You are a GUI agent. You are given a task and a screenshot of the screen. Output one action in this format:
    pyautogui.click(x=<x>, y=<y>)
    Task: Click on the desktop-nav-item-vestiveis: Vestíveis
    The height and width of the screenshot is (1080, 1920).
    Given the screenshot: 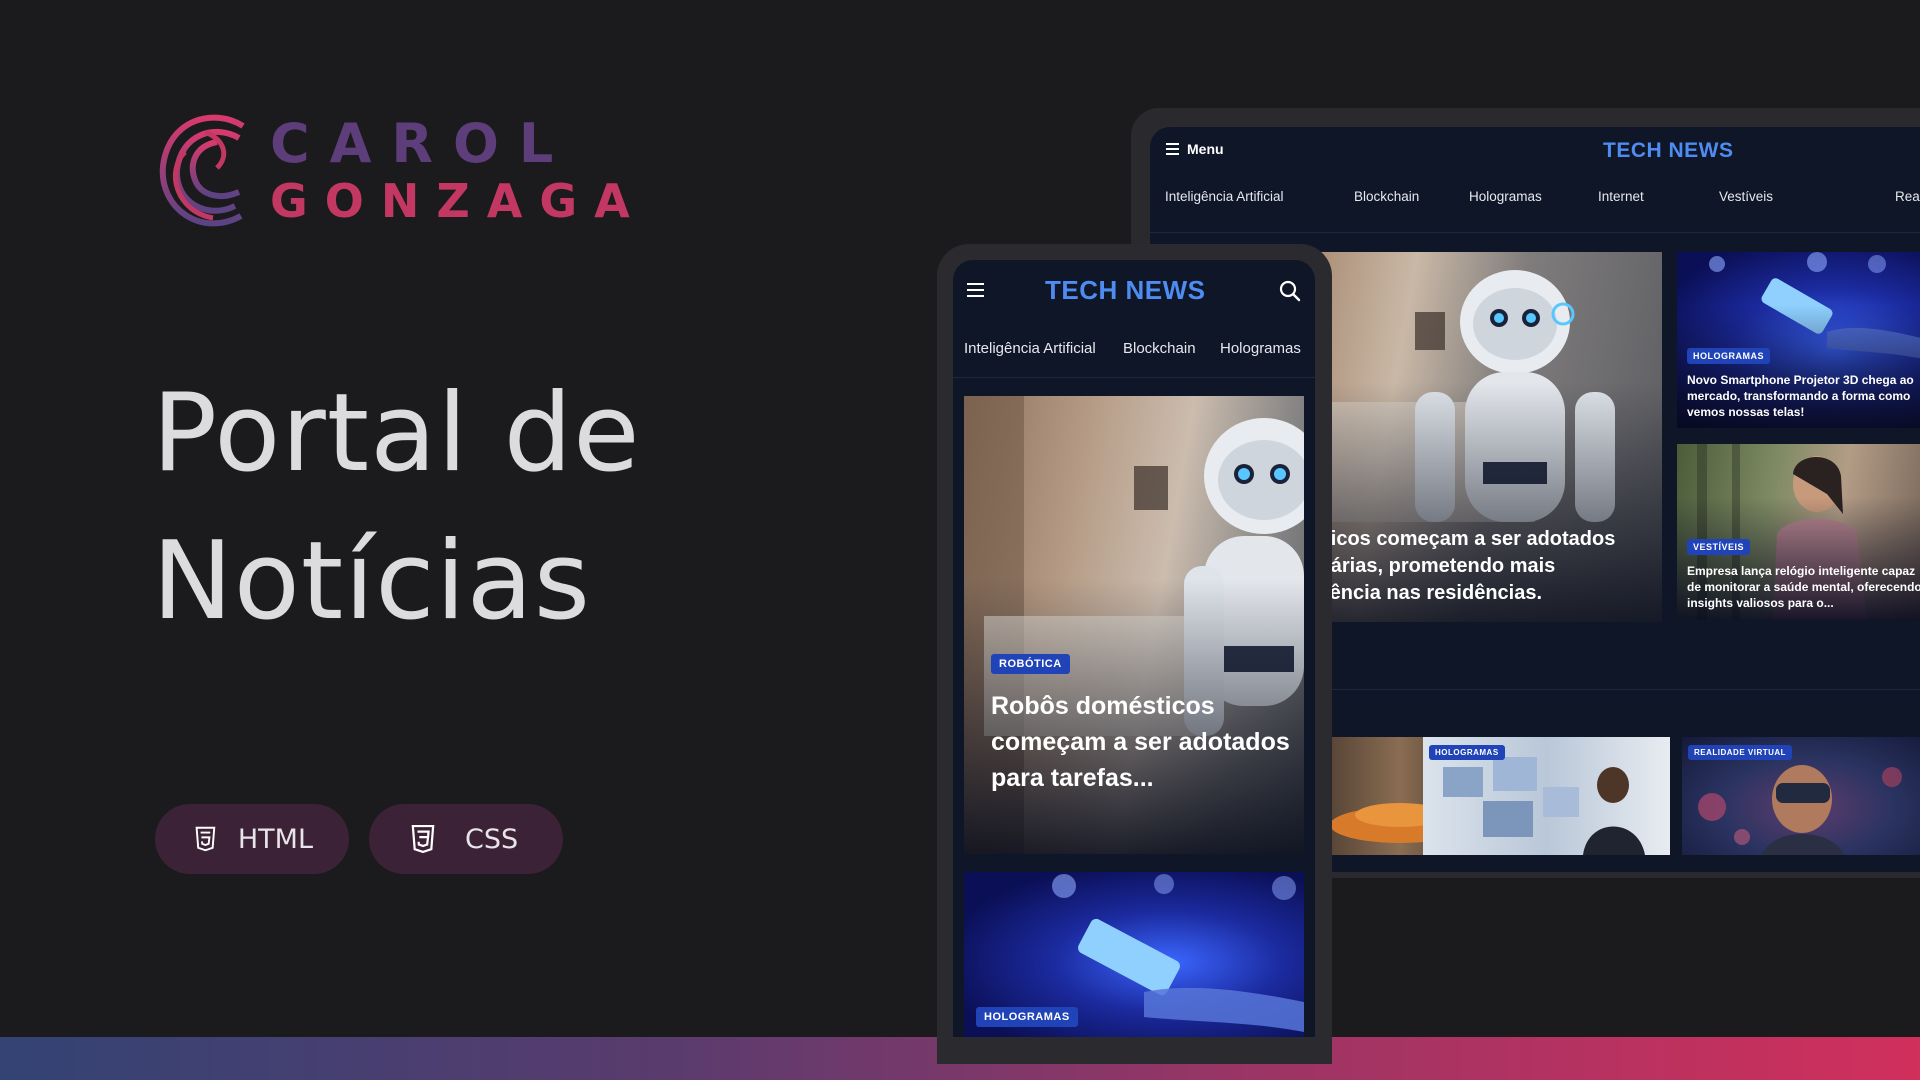 What is the action you would take?
    pyautogui.click(x=1746, y=196)
    